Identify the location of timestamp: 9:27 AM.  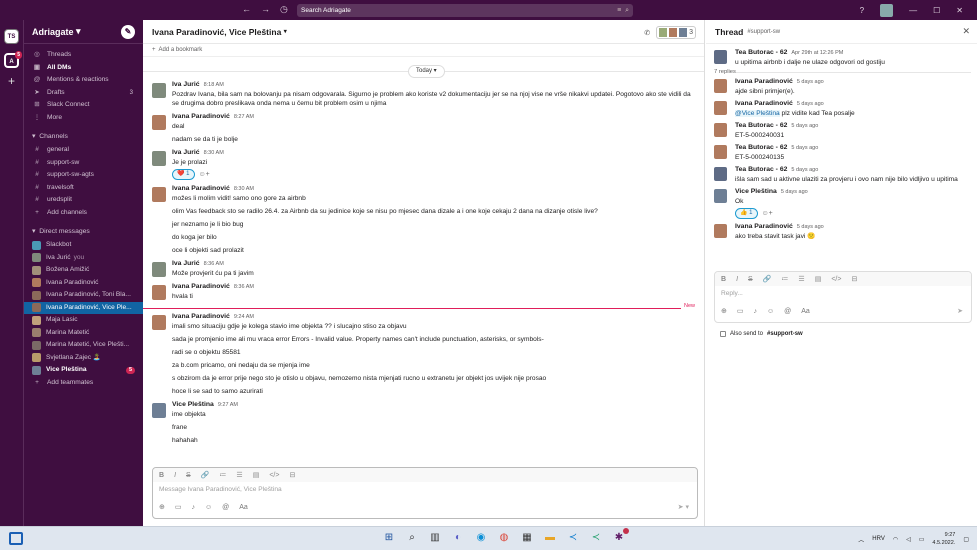
(228, 405).